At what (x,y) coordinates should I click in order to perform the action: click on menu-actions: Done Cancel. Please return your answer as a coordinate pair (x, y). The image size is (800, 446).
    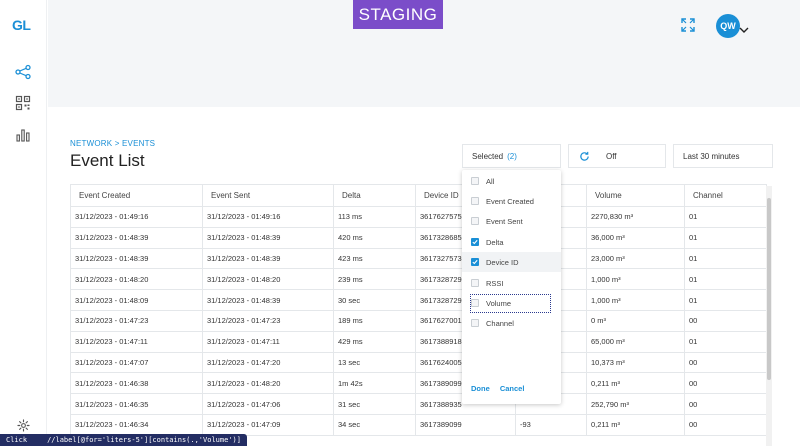
    Looking at the image, I should click on (501, 388).